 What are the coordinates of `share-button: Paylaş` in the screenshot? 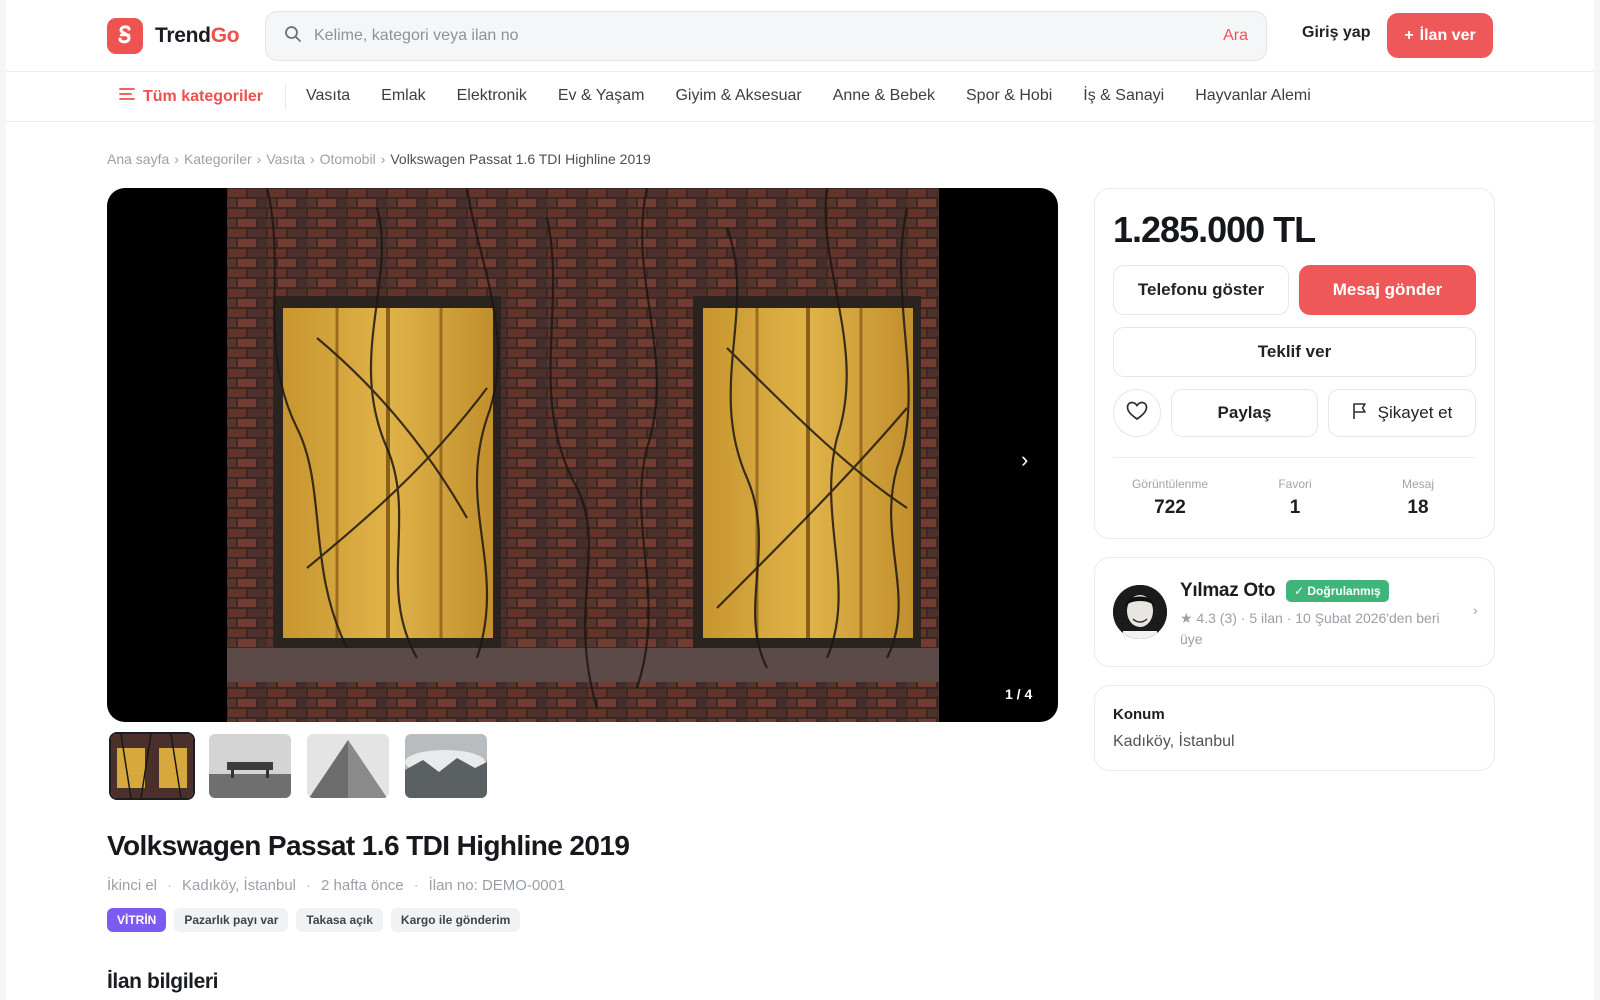 It's located at (1244, 413).